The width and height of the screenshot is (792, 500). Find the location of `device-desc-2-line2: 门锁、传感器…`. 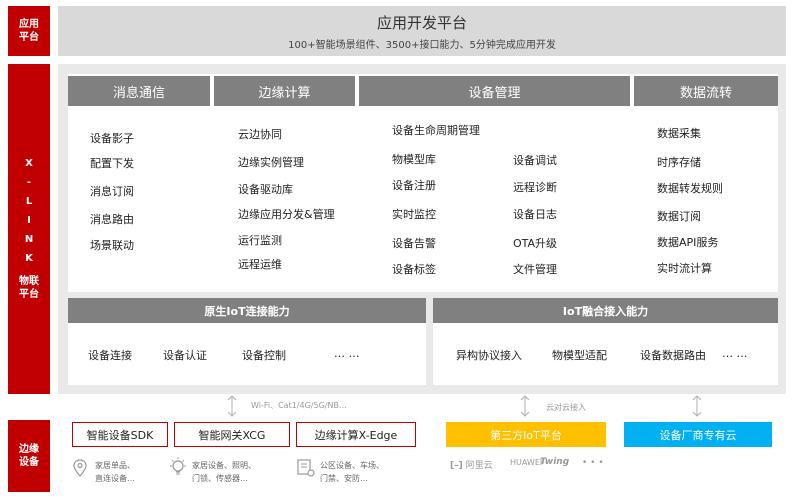

device-desc-2-line2: 门锁、传感器… is located at coordinates (220, 478).